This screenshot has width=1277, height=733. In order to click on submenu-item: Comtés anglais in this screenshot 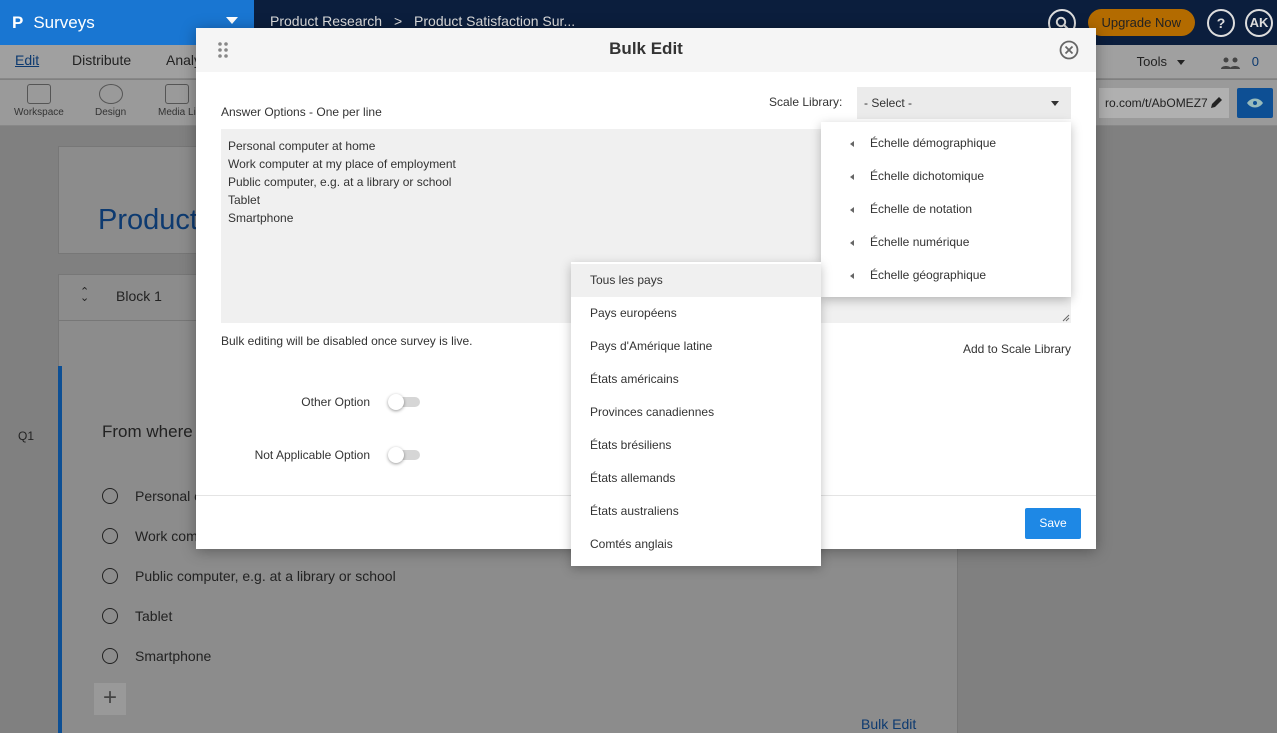, I will do `click(696, 544)`.